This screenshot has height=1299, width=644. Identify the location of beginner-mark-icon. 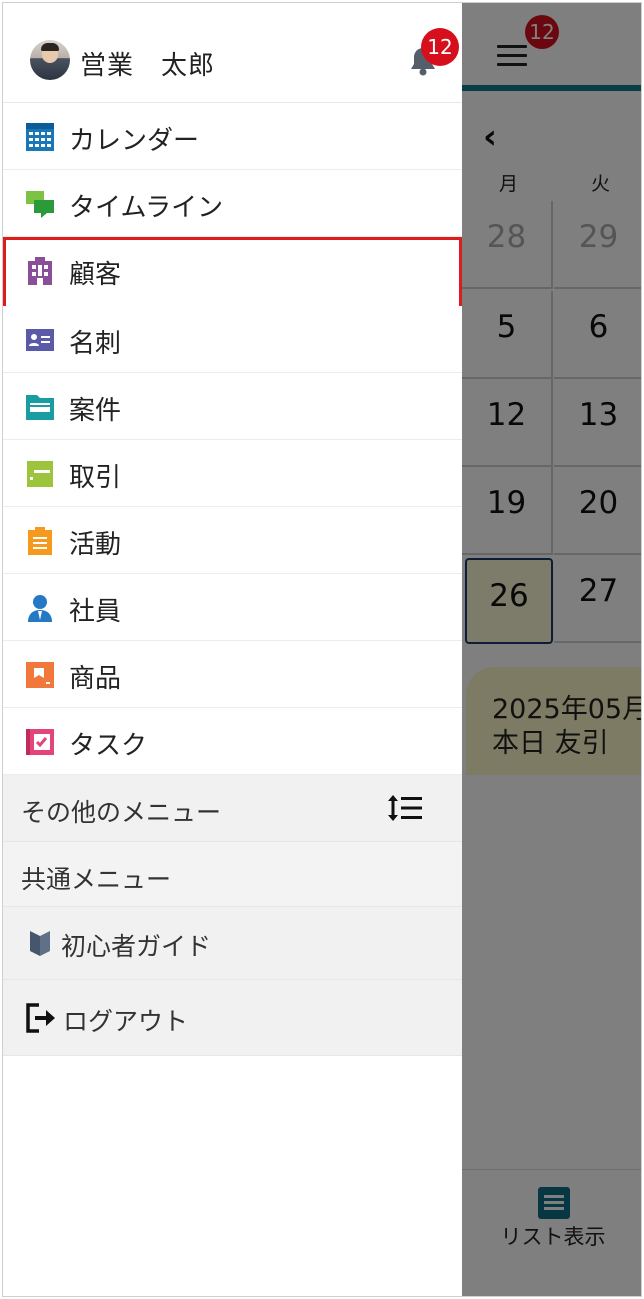
(40, 943).